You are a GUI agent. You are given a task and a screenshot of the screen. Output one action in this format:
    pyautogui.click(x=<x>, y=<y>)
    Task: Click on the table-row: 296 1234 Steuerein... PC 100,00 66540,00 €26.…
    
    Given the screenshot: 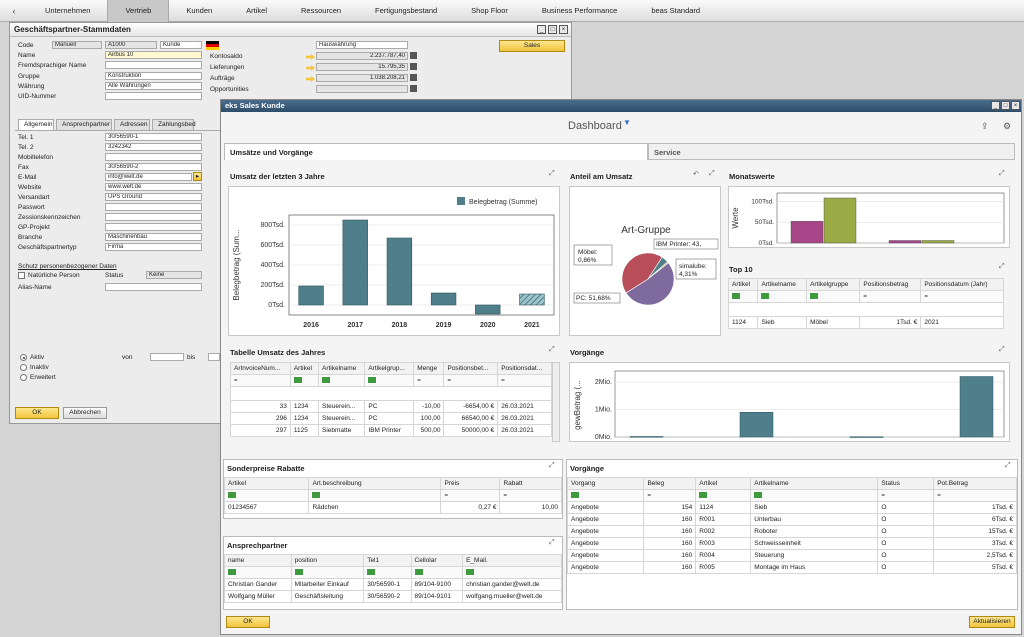 What is the action you would take?
    pyautogui.click(x=391, y=418)
    